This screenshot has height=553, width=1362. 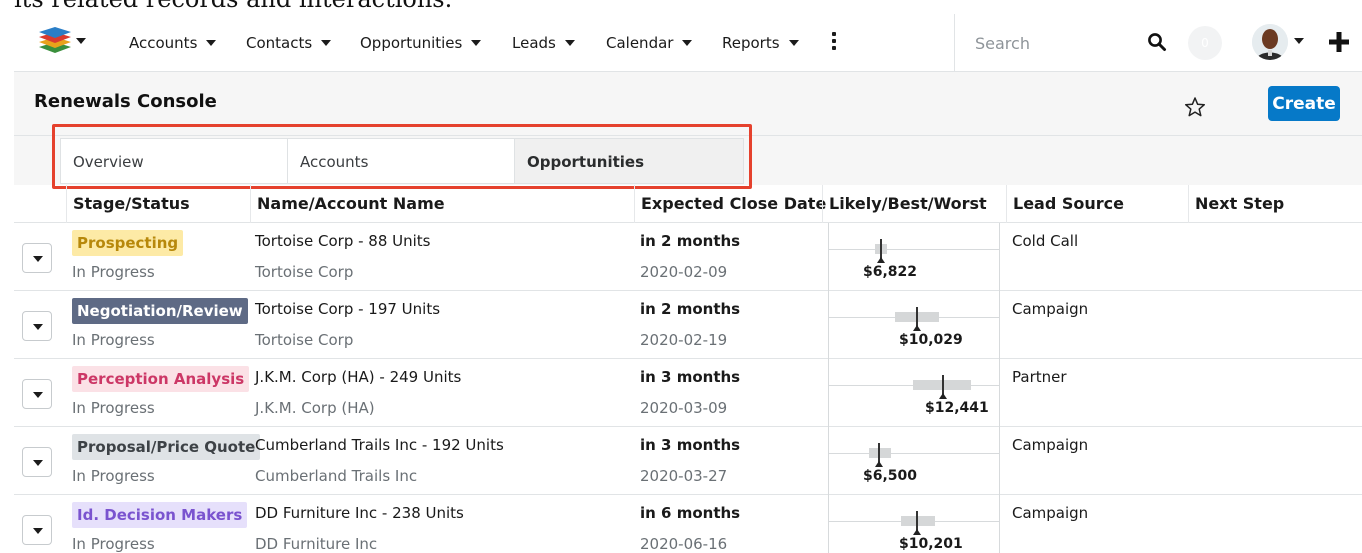 I want to click on nav-leads: Leads, so click(x=543, y=43).